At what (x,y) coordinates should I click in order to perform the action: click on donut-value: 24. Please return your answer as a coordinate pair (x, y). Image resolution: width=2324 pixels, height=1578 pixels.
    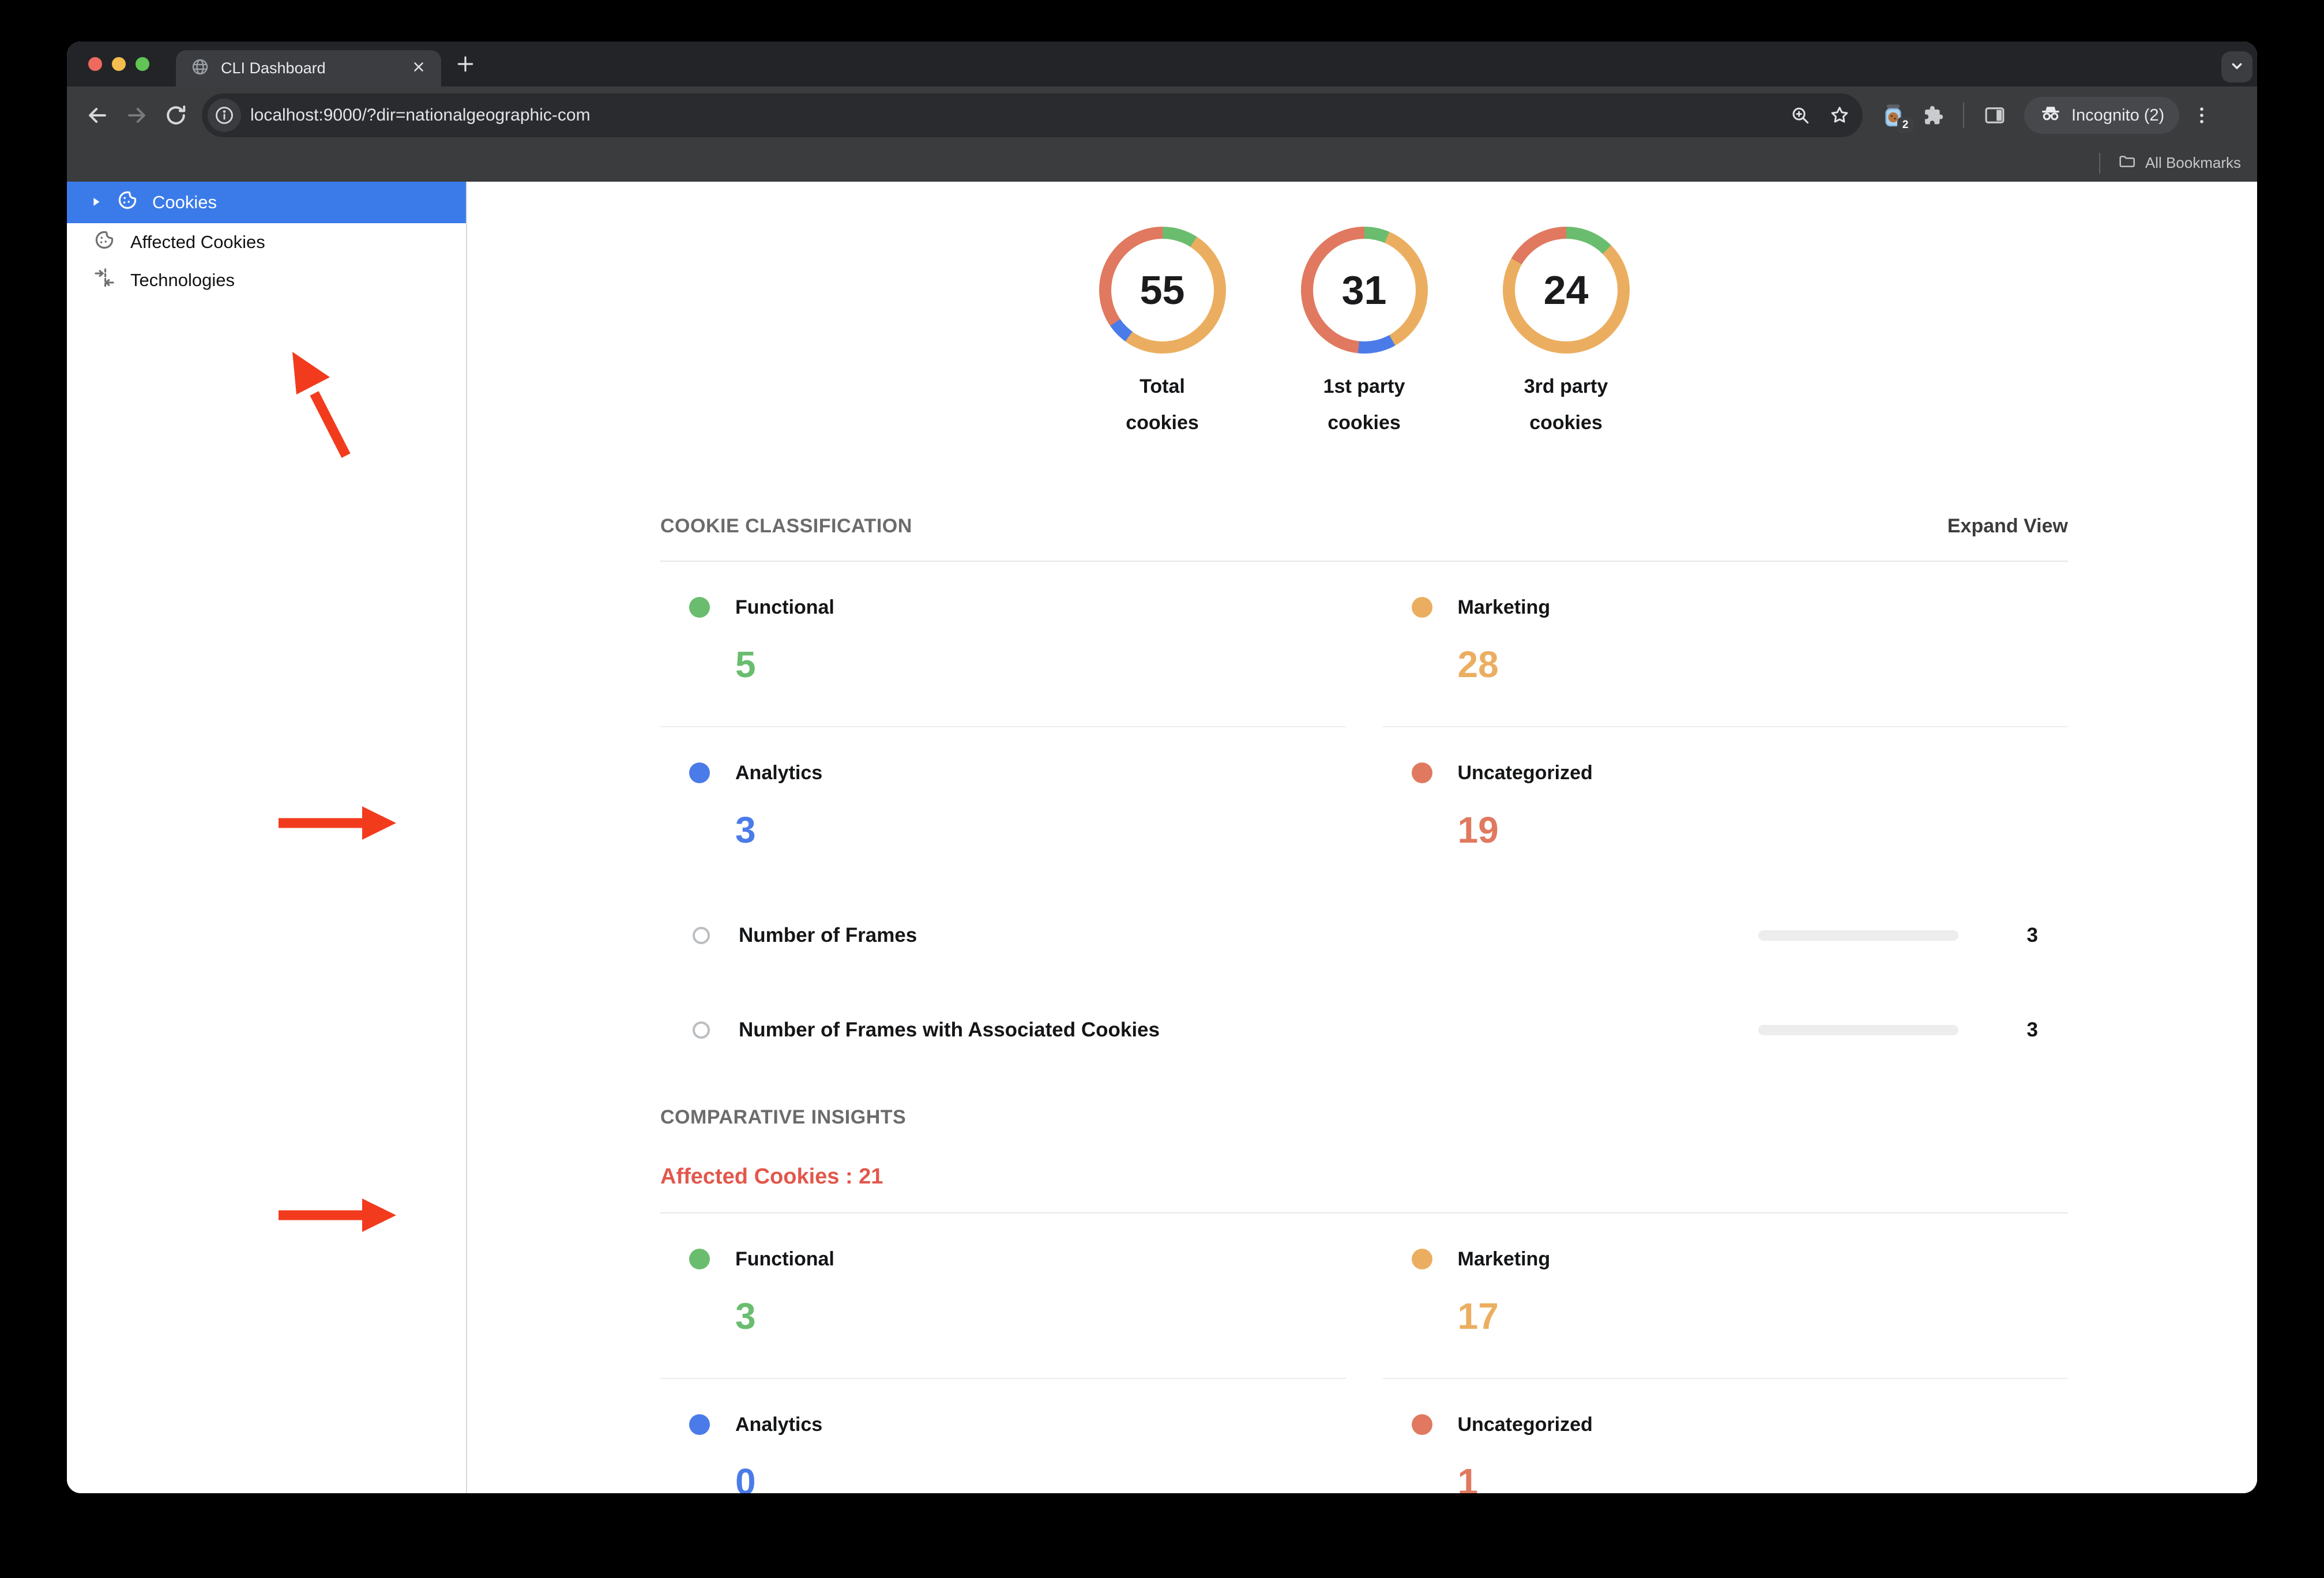
    Looking at the image, I should click on (1566, 290).